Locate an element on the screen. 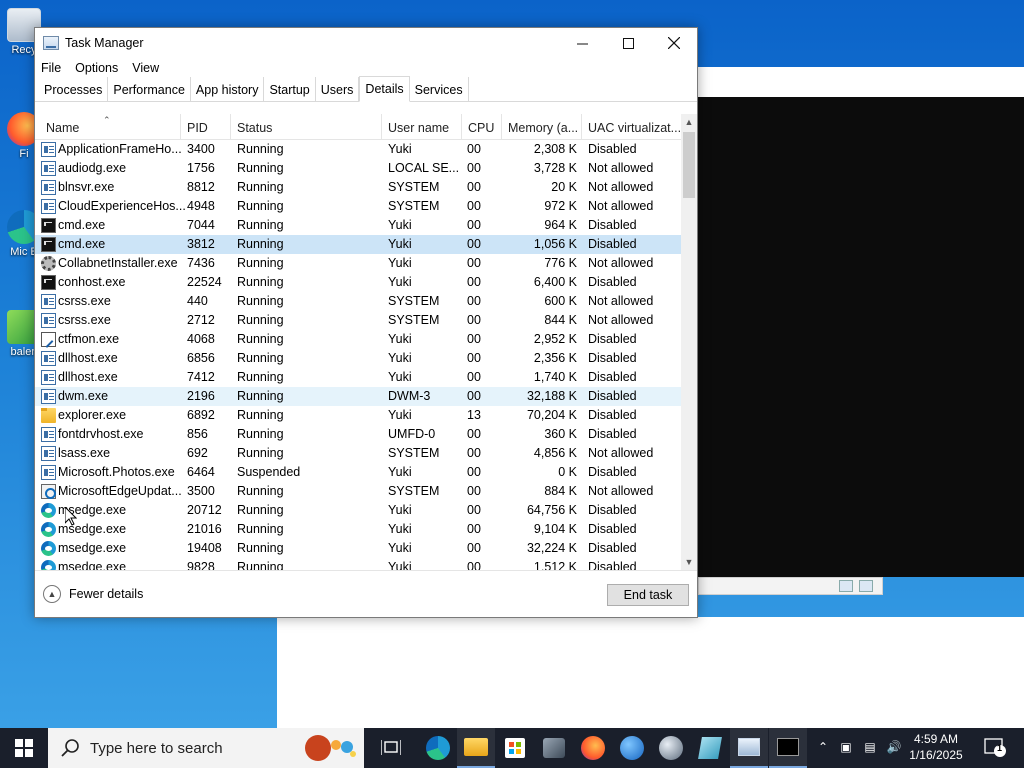 The width and height of the screenshot is (1024, 768). column-header-pid: PID is located at coordinates (206, 127).